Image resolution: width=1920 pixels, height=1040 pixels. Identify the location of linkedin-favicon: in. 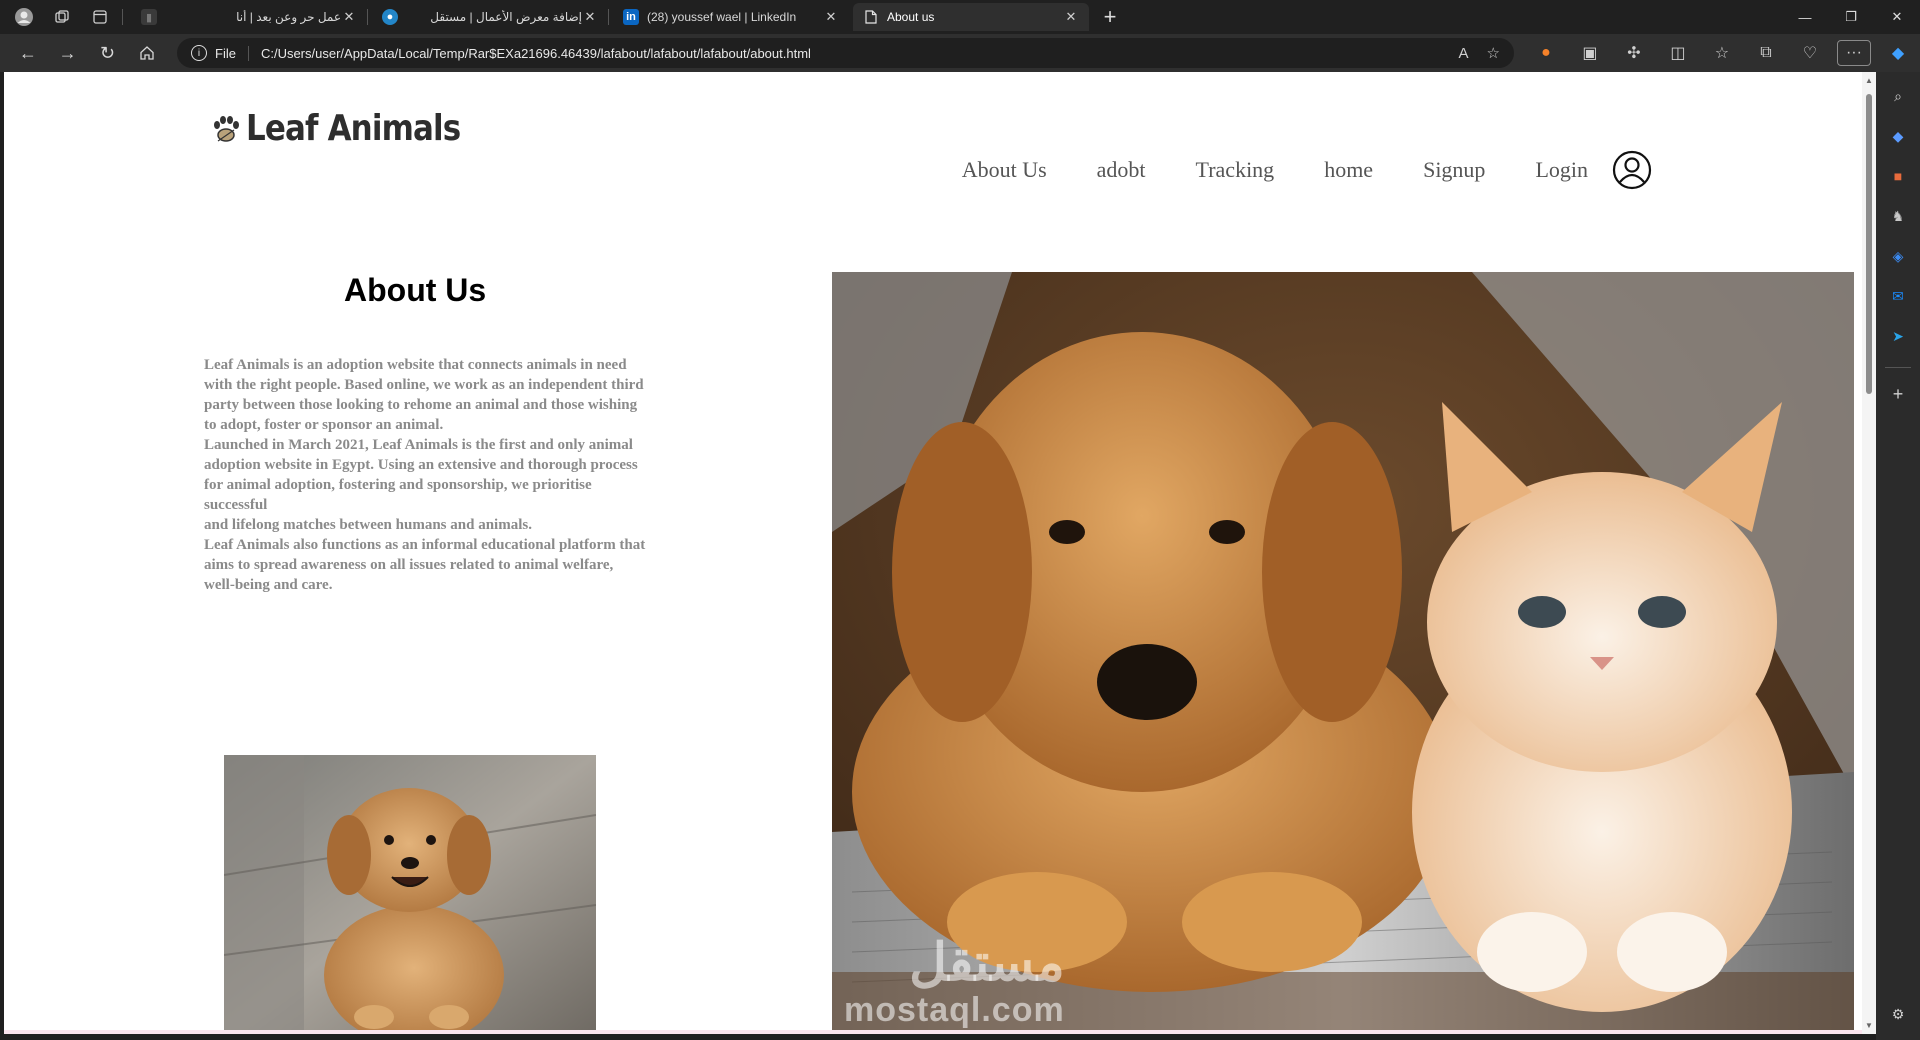
(631, 17).